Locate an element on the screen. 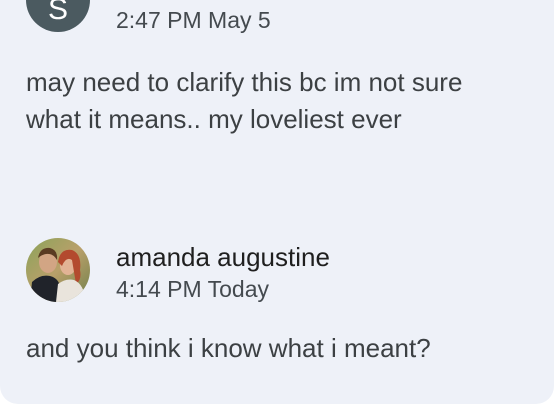 Image resolution: width=554 pixels, height=412 pixels. sender-name: amanda augustine is located at coordinates (223, 257).